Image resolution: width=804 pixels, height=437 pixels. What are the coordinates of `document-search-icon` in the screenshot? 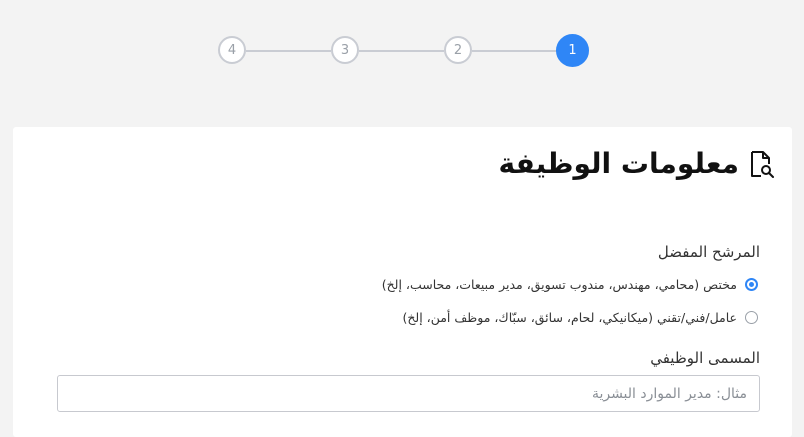 It's located at (762, 164).